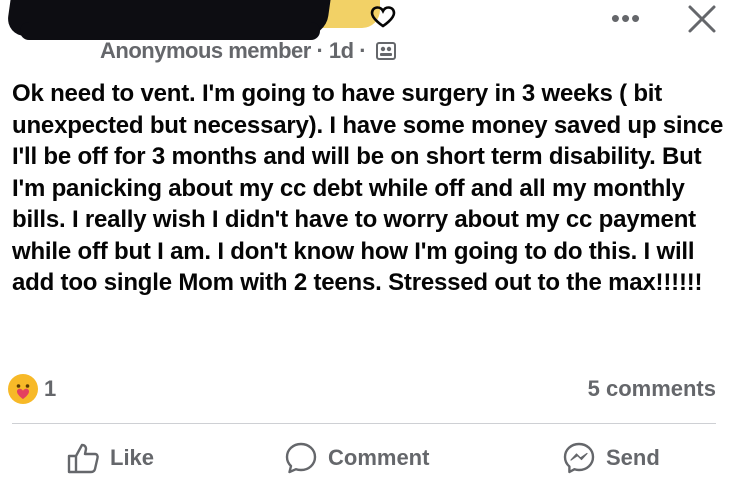 This screenshot has height=492, width=740. Describe the element at coordinates (579, 458) in the screenshot. I see `messenger-icon` at that location.